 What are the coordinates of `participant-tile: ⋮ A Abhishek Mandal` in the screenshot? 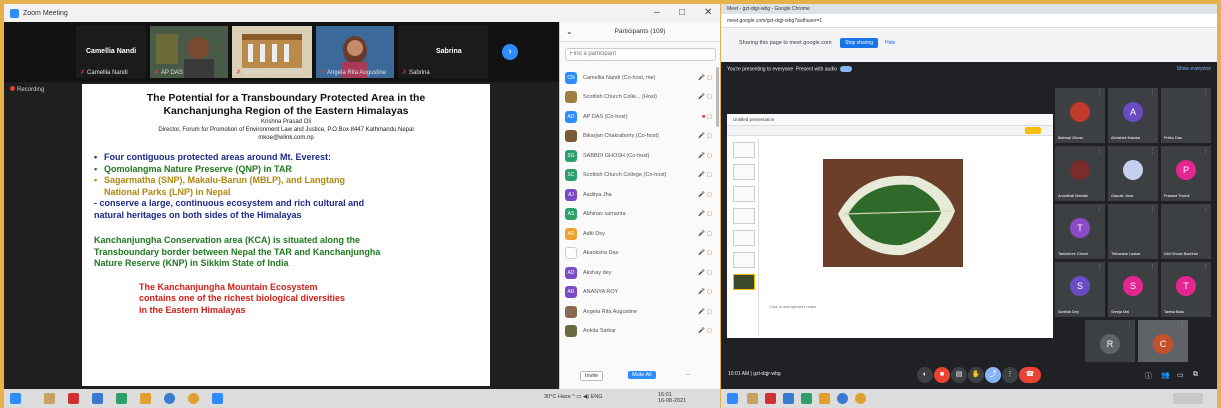 It's located at (1133, 115).